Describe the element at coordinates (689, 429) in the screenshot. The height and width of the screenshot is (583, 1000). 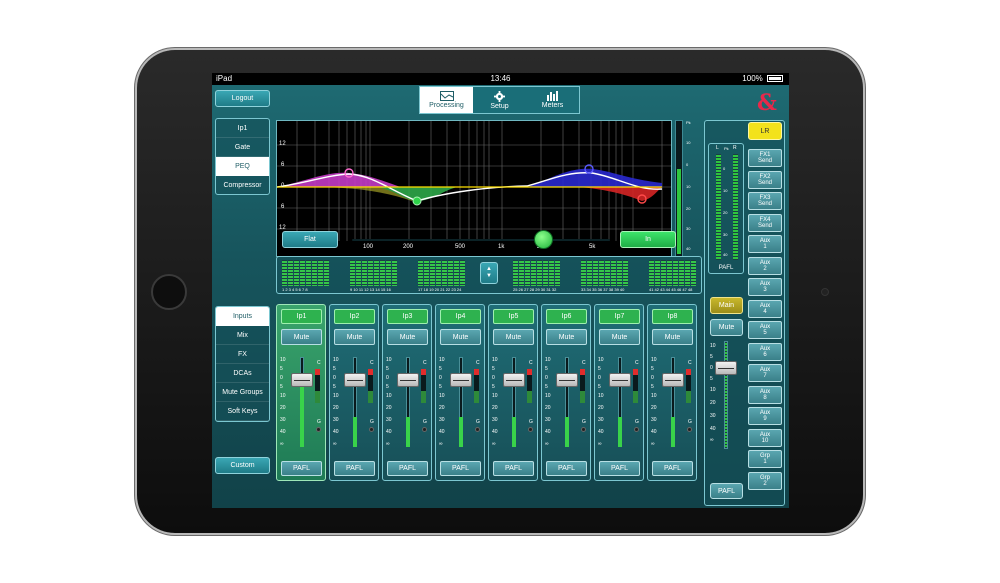
I see `gate-indicator-icon` at that location.